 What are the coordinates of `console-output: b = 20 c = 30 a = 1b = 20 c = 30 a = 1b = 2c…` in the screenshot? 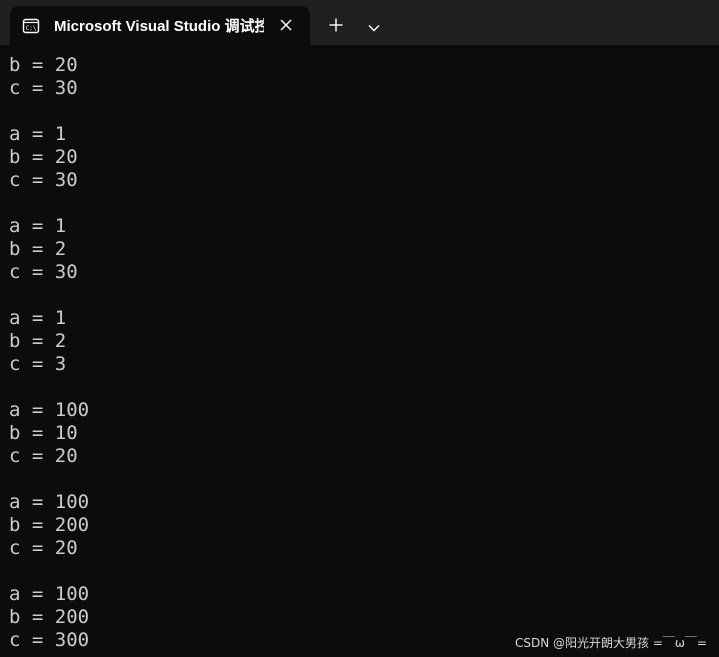 It's located at (49, 353).